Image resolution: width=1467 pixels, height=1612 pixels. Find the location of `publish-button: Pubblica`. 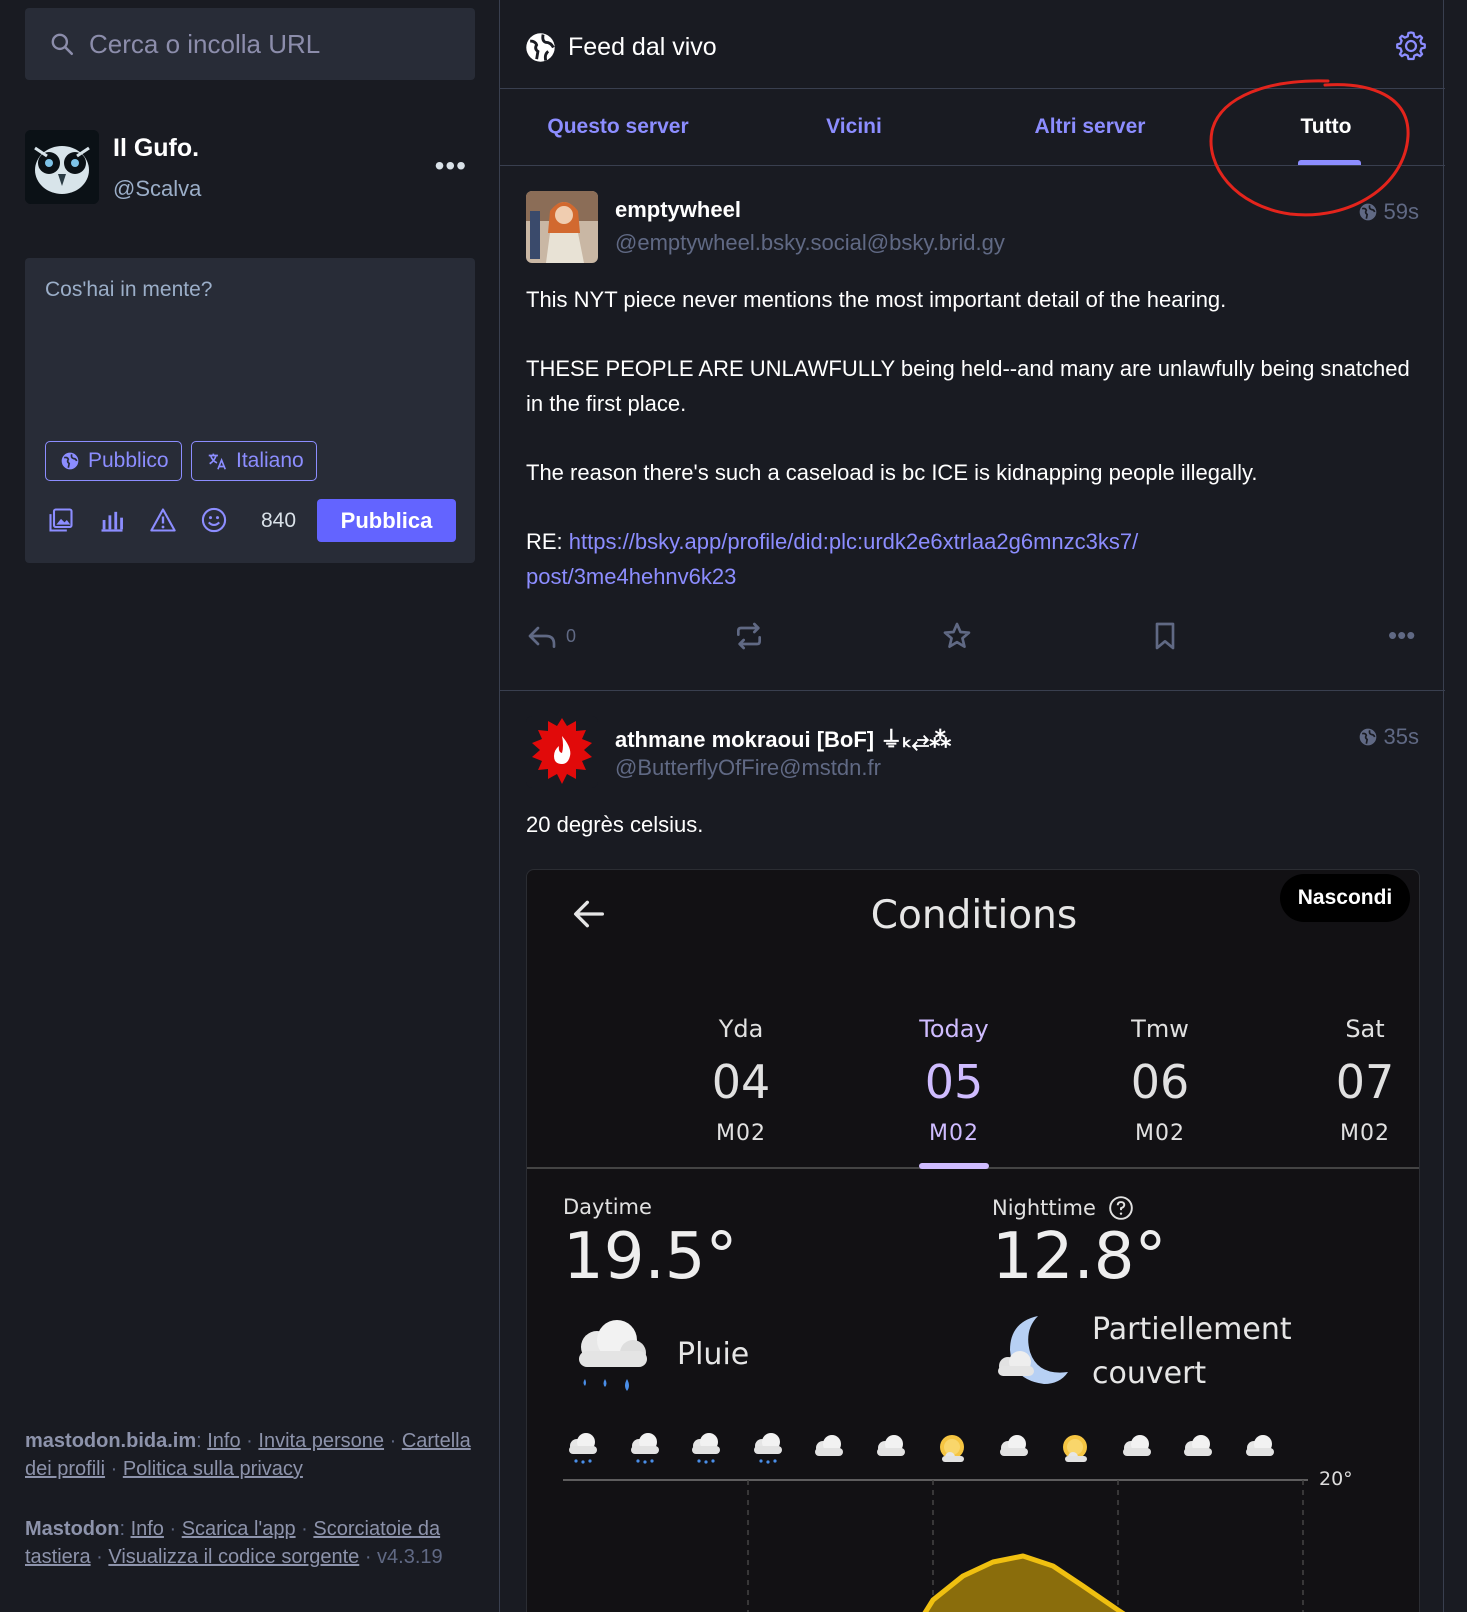

publish-button: Pubblica is located at coordinates (386, 520).